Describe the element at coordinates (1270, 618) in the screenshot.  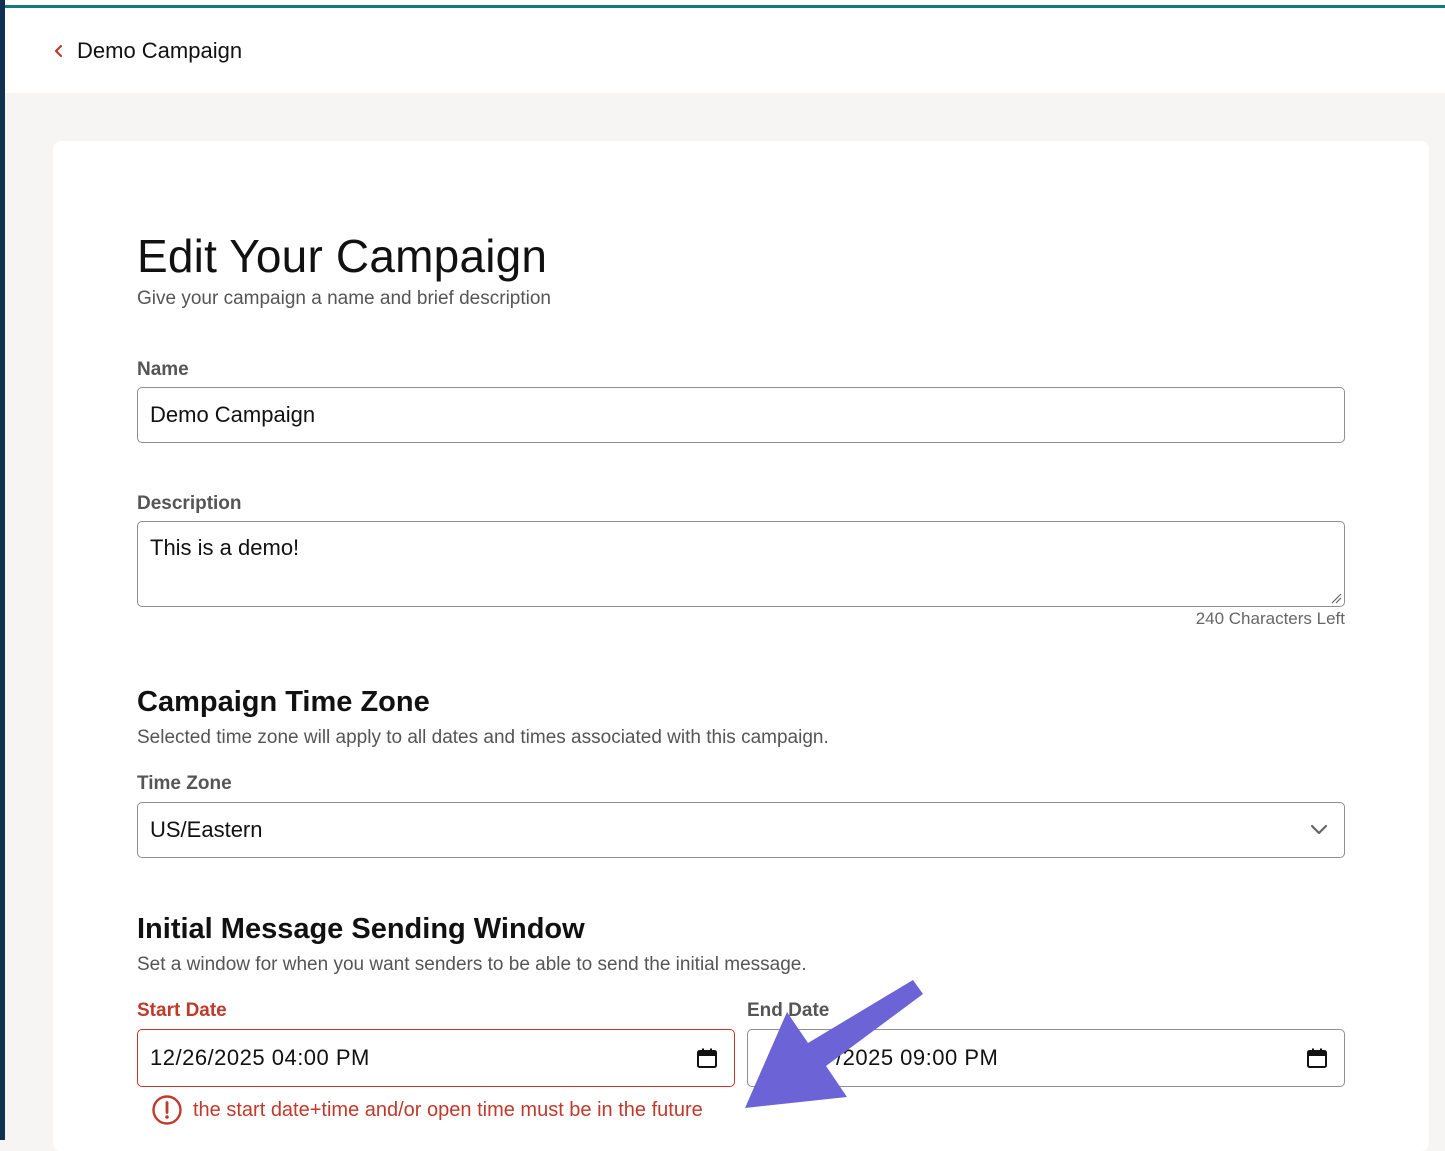
I see `description-char-count: 240 Characters Left` at that location.